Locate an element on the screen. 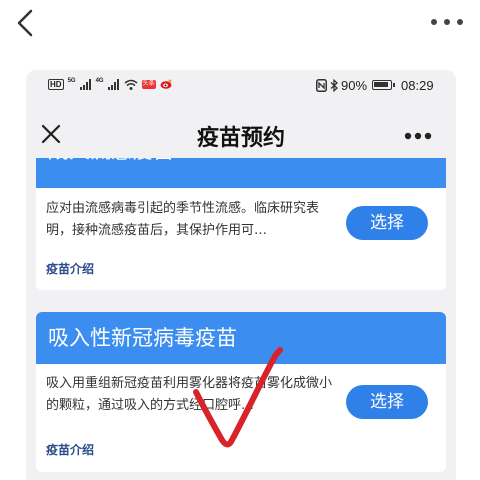  battery-icon is located at coordinates (384, 85).